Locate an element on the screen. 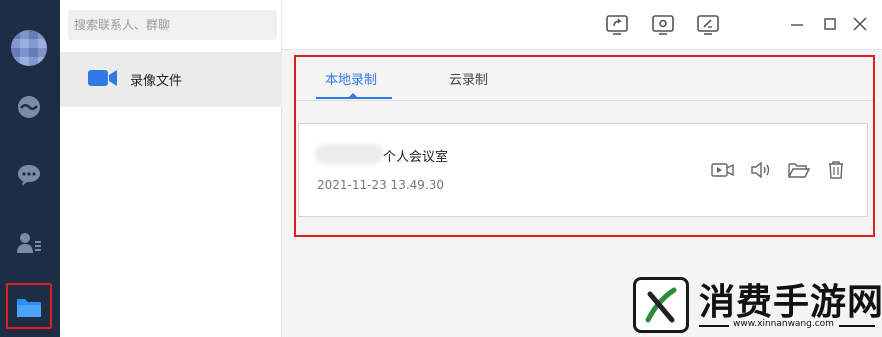 Image resolution: width=882 pixels, height=337 pixels. blurred-name is located at coordinates (349, 154).